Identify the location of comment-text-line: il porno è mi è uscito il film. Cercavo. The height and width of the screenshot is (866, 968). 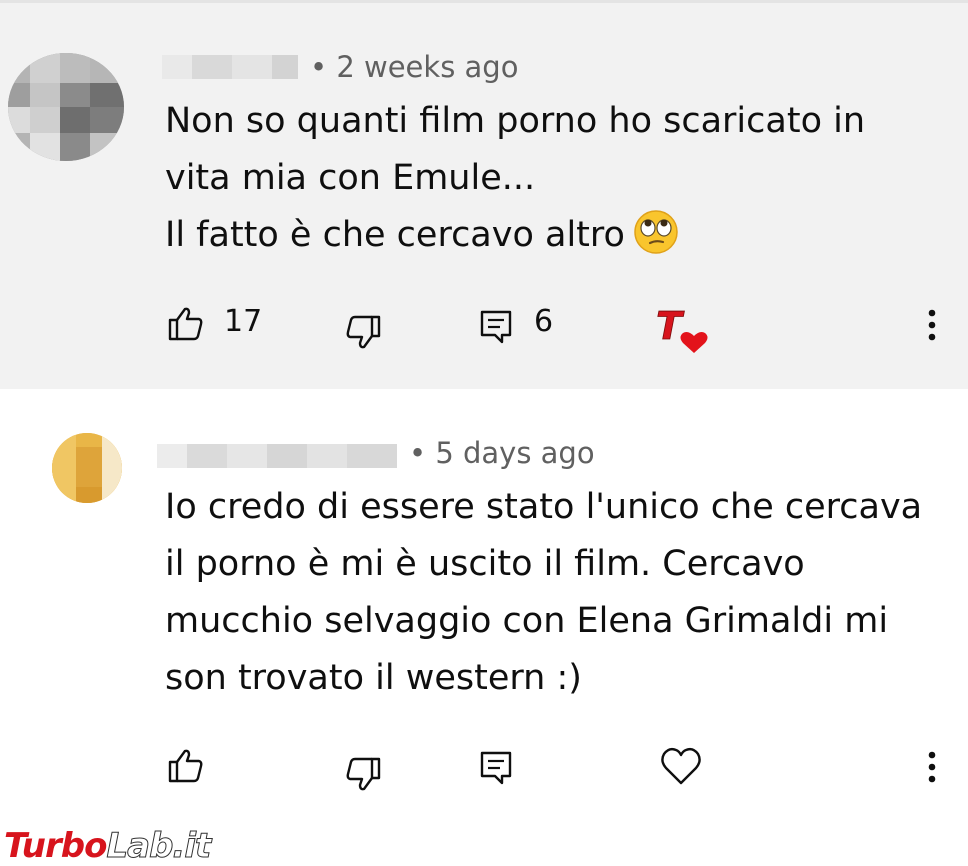
(485, 564).